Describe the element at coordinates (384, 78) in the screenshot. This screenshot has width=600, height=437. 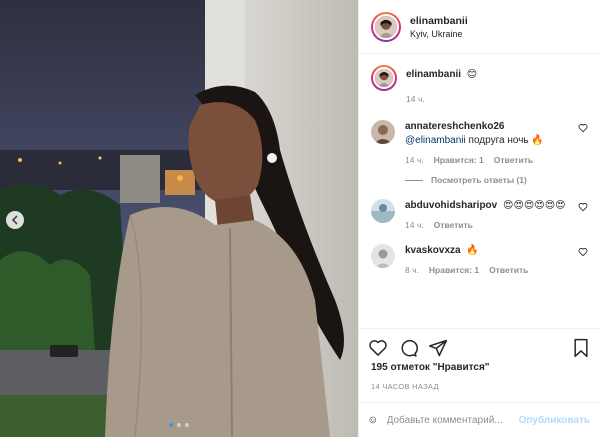
I see `caption-avatar` at that location.